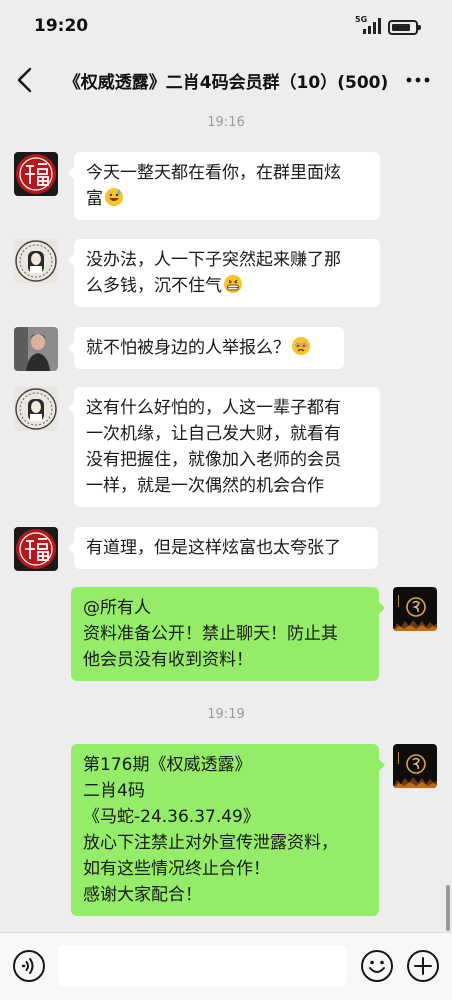 The image size is (452, 1000). I want to click on chat-scrollbar, so click(448, 908).